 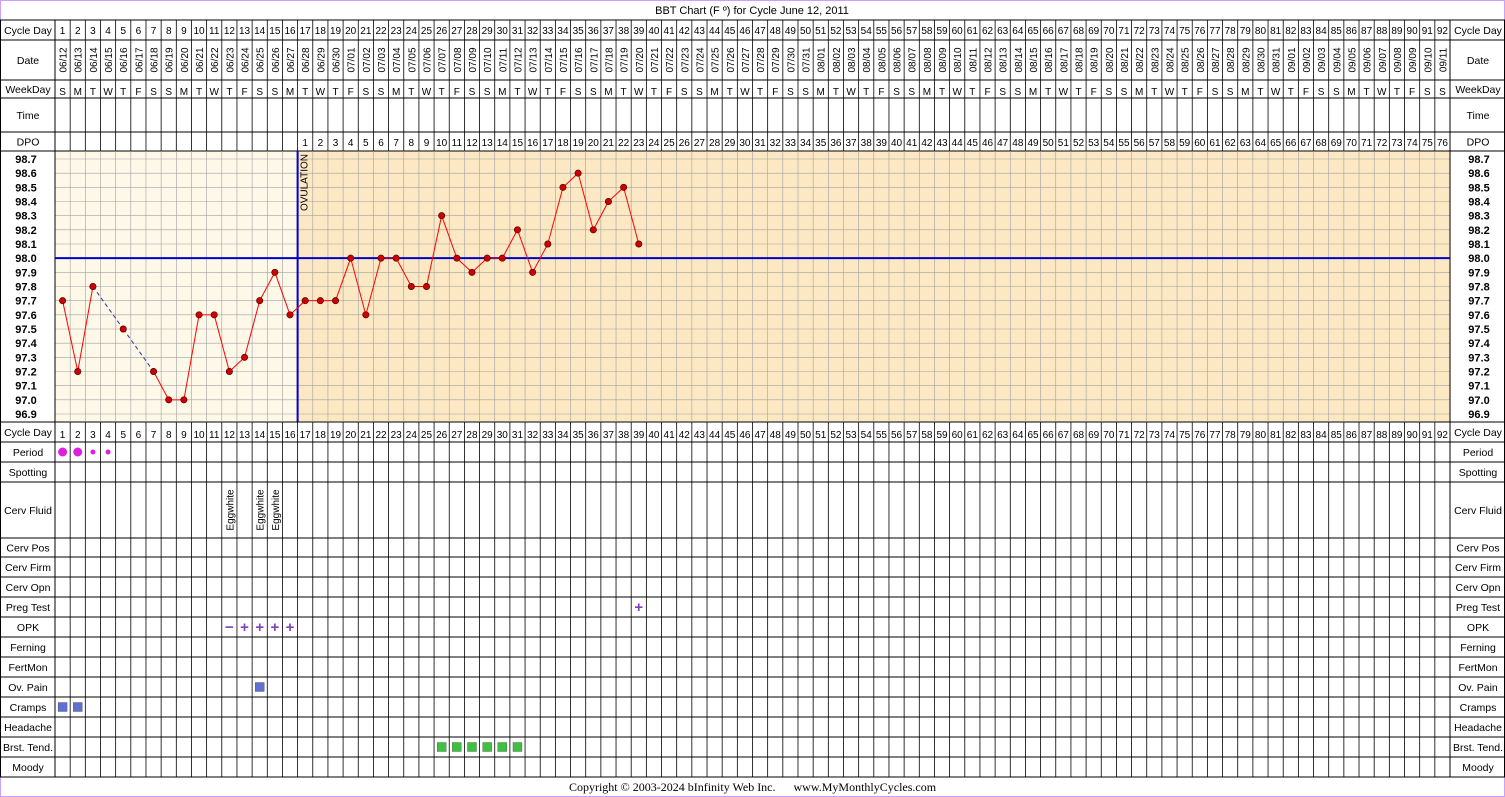 What do you see at coordinates (1352, 59) in the screenshot?
I see `date-label: 09/05` at bounding box center [1352, 59].